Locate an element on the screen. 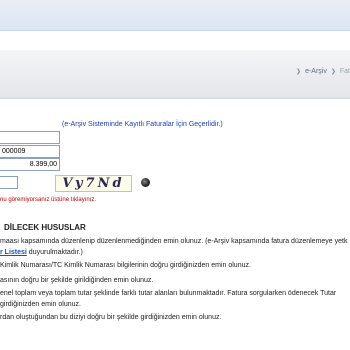 This screenshot has height=350, width=350. refresh-icon is located at coordinates (145, 182).